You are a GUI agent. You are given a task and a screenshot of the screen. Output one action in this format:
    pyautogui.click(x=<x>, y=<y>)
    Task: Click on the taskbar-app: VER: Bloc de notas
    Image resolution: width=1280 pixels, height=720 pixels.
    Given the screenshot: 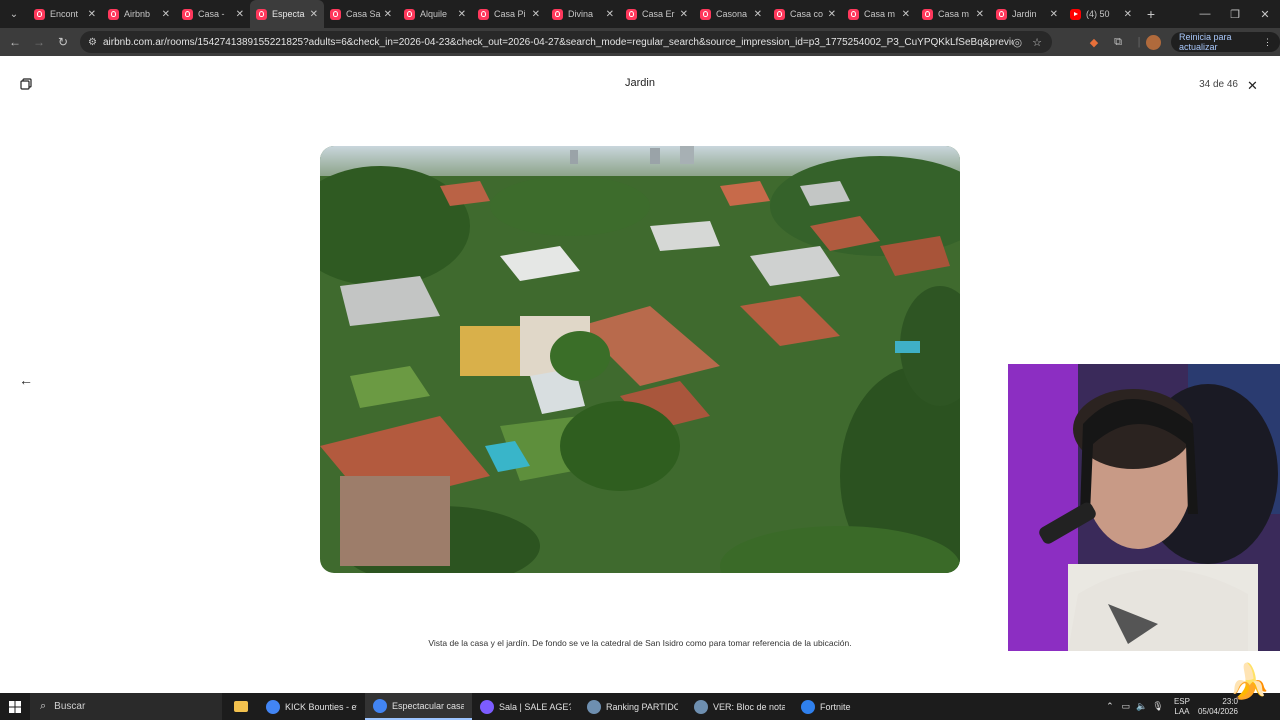 What is the action you would take?
    pyautogui.click(x=739, y=706)
    